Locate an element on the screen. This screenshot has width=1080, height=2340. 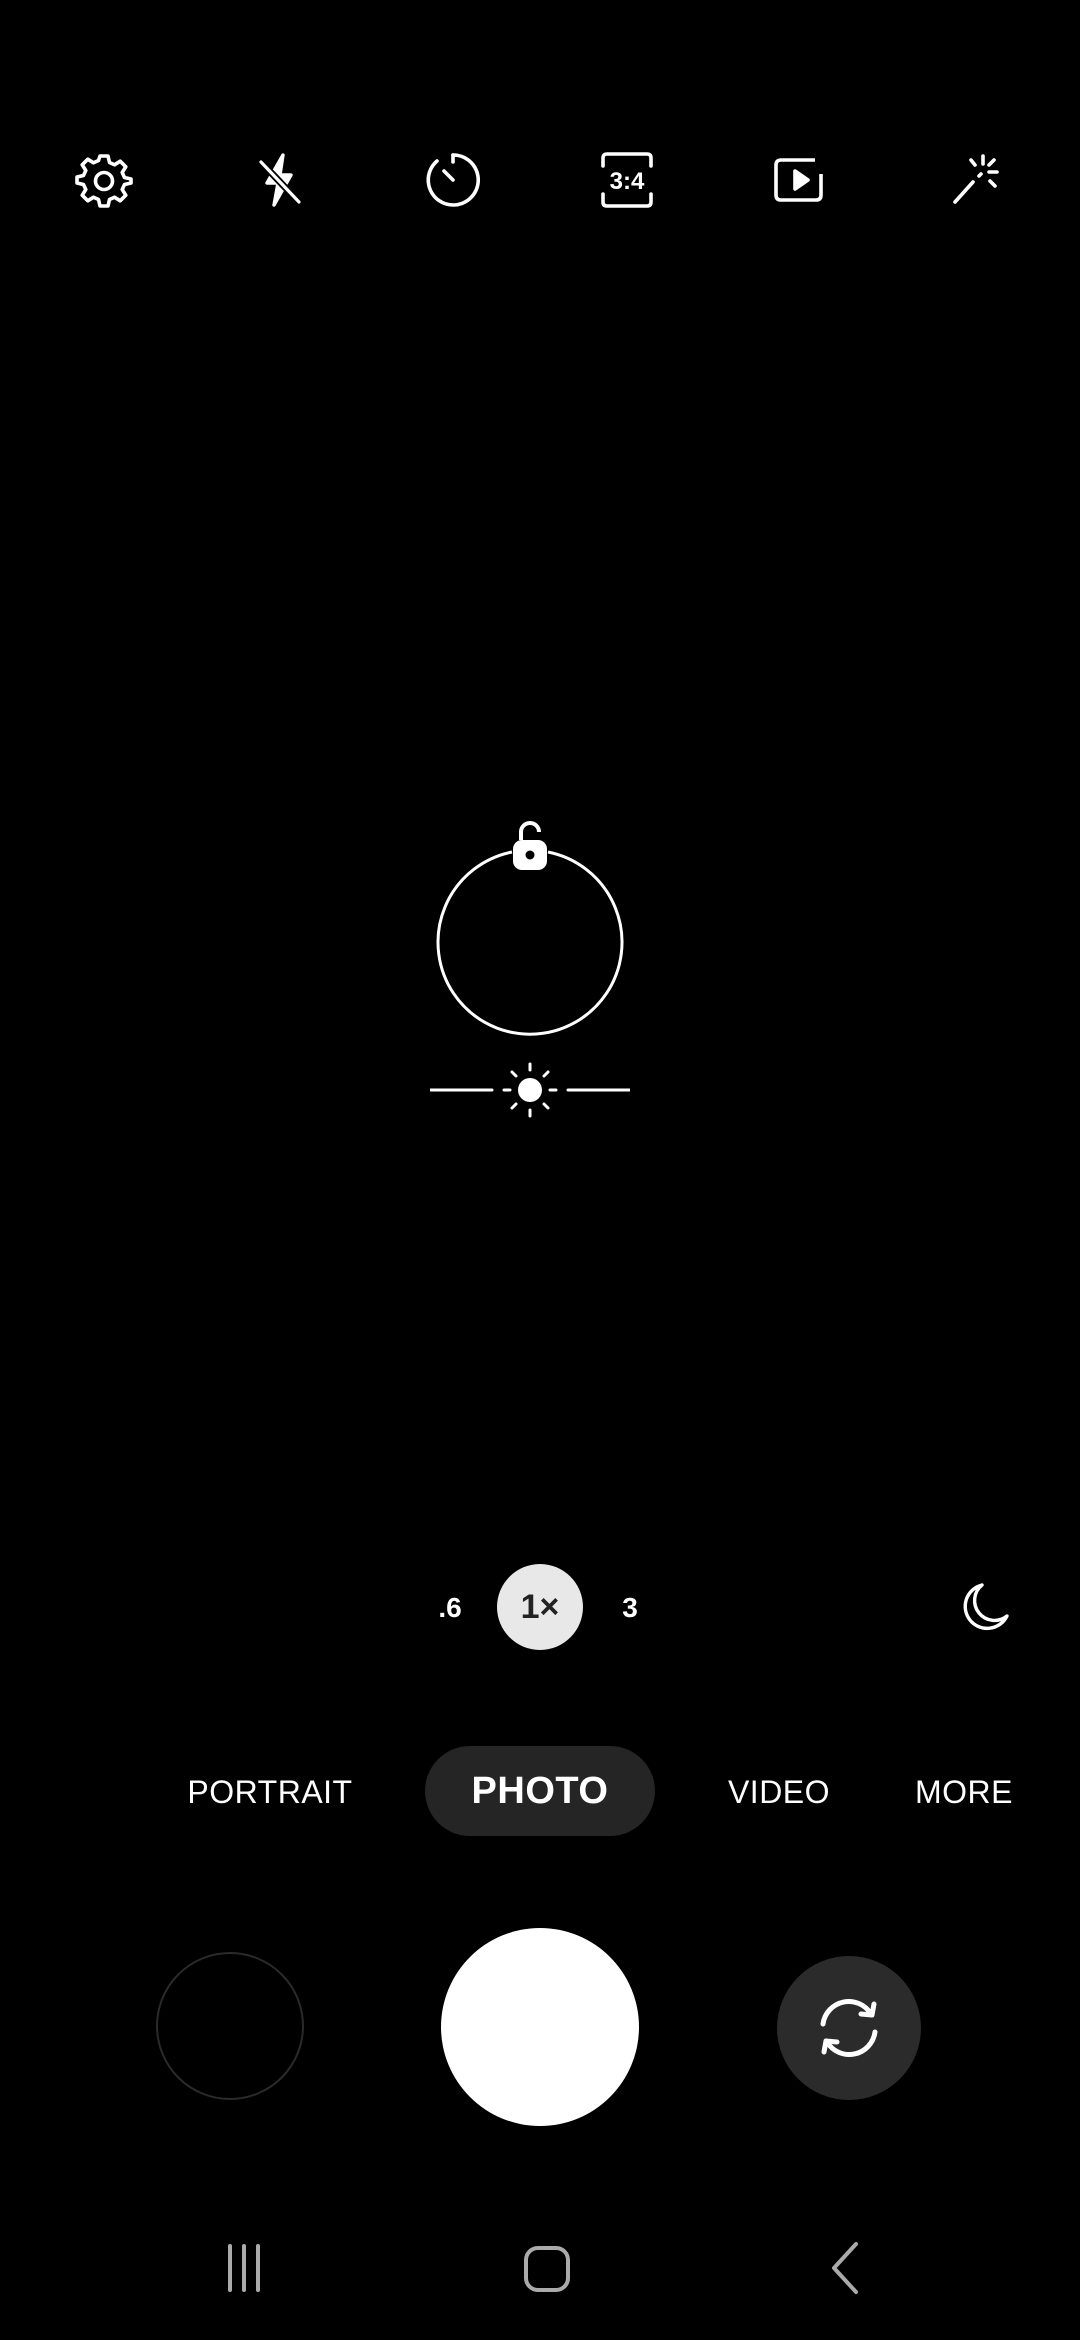
recent-apps-icon is located at coordinates (244, 2268).